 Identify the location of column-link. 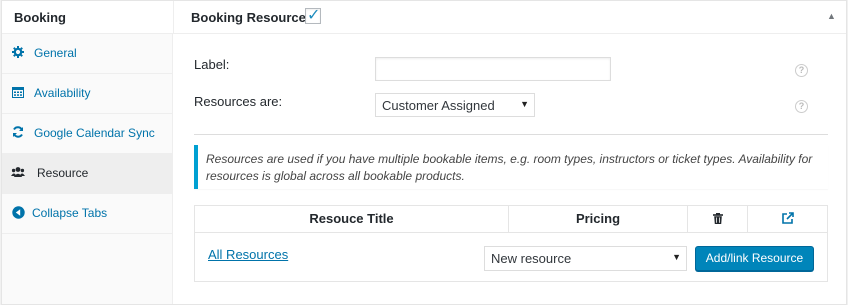
(787, 219).